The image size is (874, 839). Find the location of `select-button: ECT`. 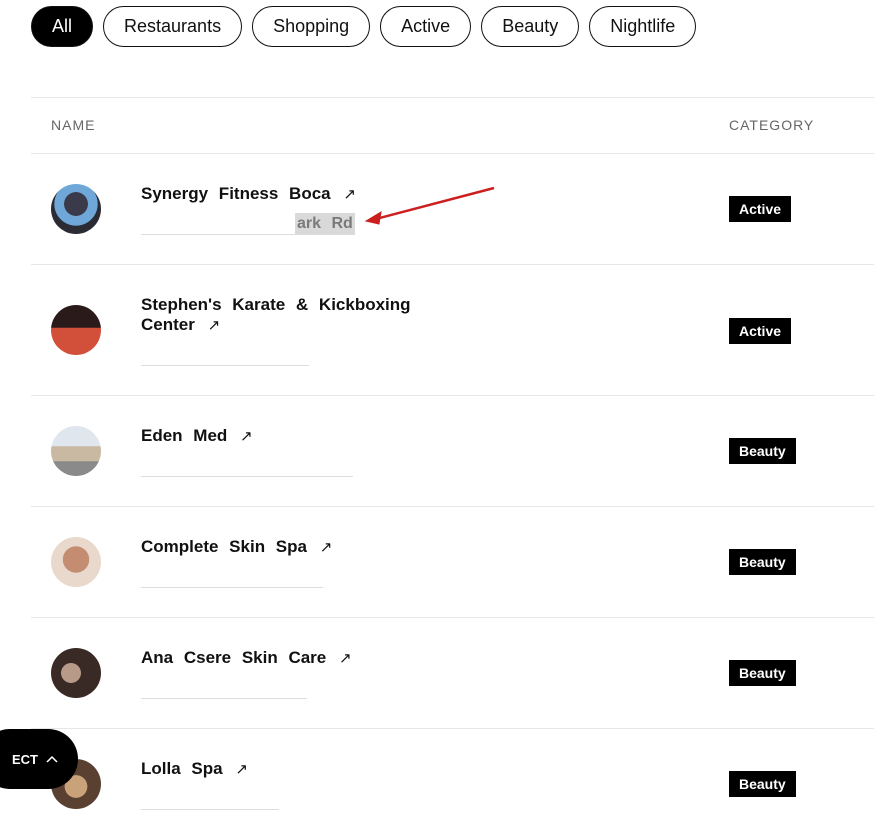

select-button: ECT is located at coordinates (39, 759).